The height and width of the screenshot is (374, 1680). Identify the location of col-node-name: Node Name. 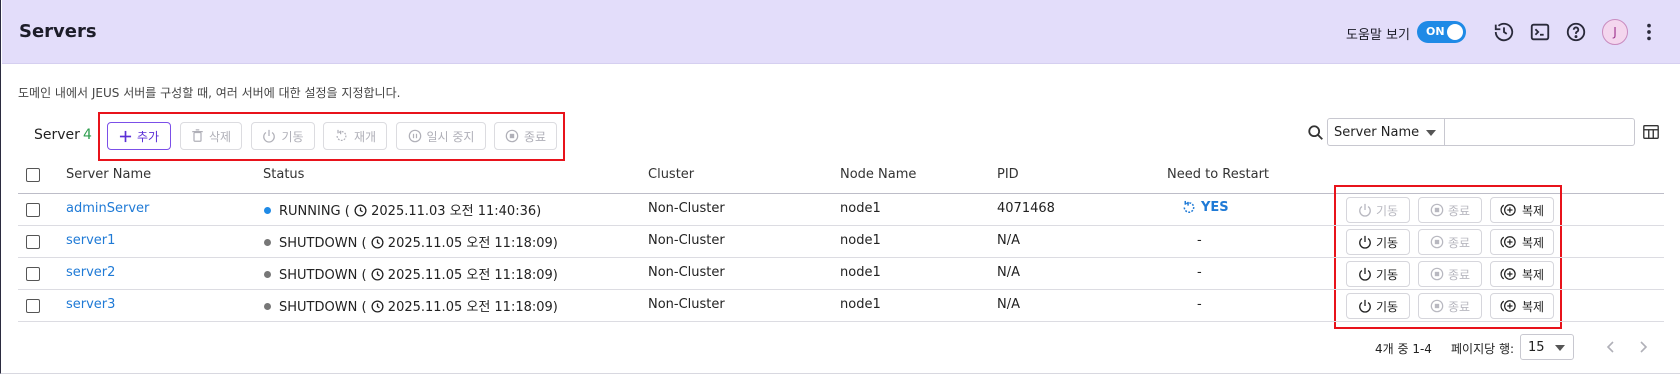
(878, 174).